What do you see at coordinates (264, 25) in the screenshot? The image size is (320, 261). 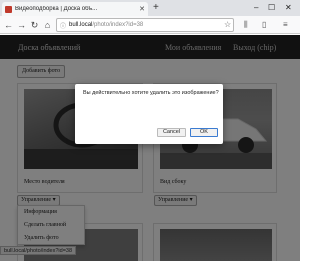 I see `sidebar-icon: ▯` at bounding box center [264, 25].